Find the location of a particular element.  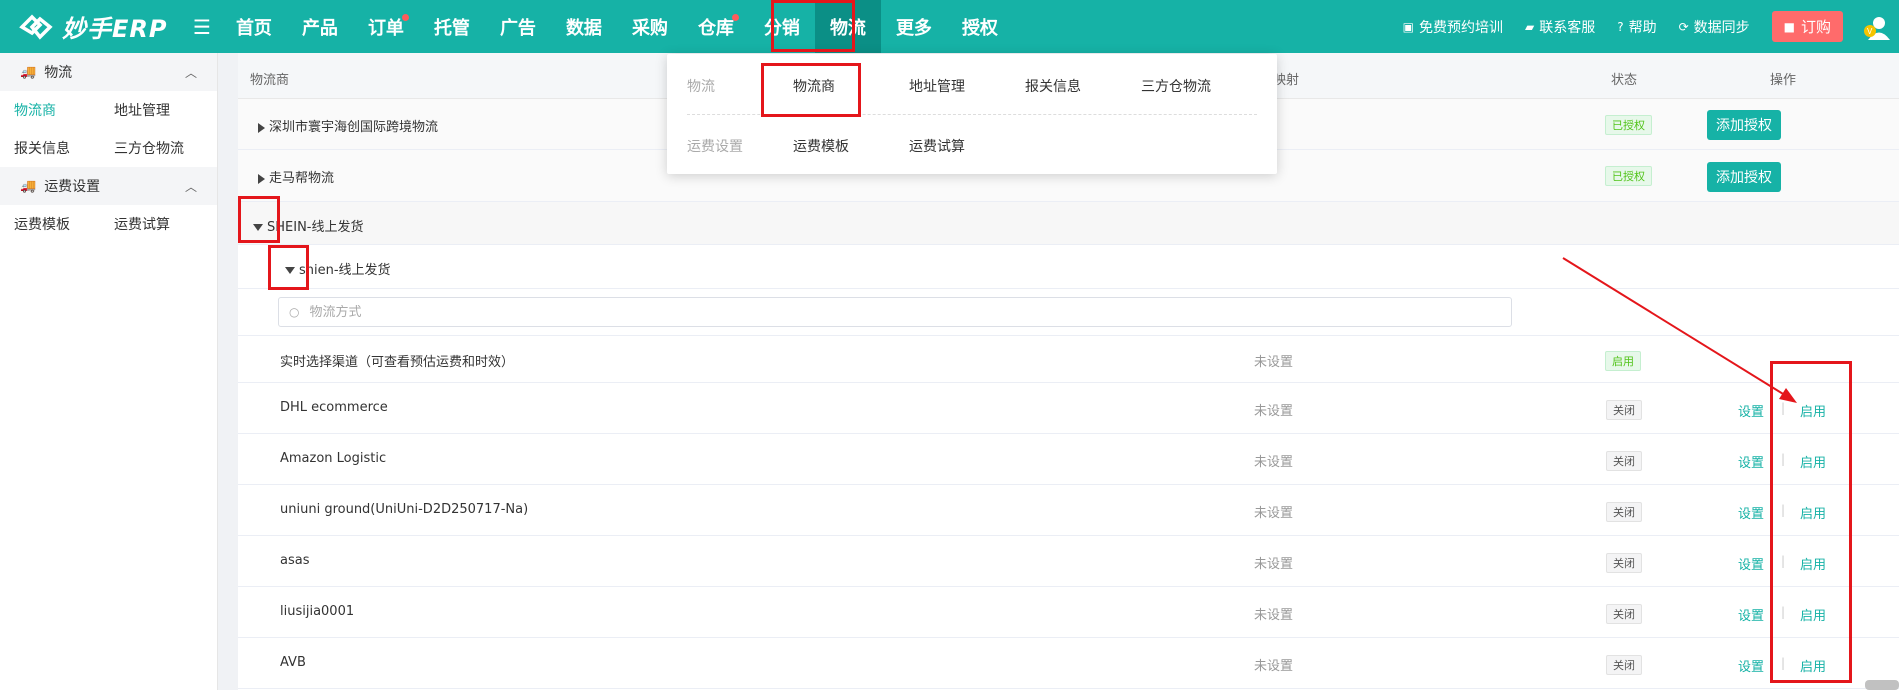

annotation-arrow is located at coordinates (1679, 330).